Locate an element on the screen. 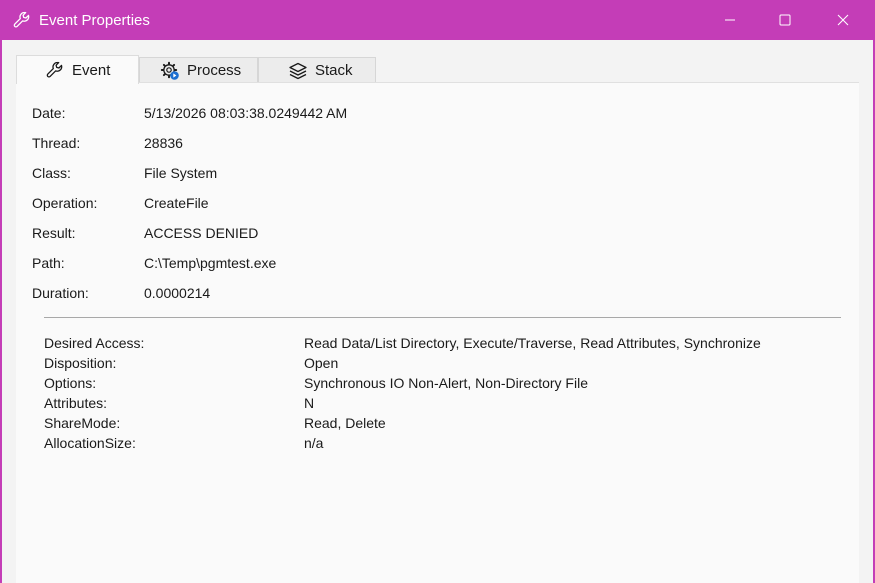 The height and width of the screenshot is (583, 875). field-value: File System is located at coordinates (181, 173).